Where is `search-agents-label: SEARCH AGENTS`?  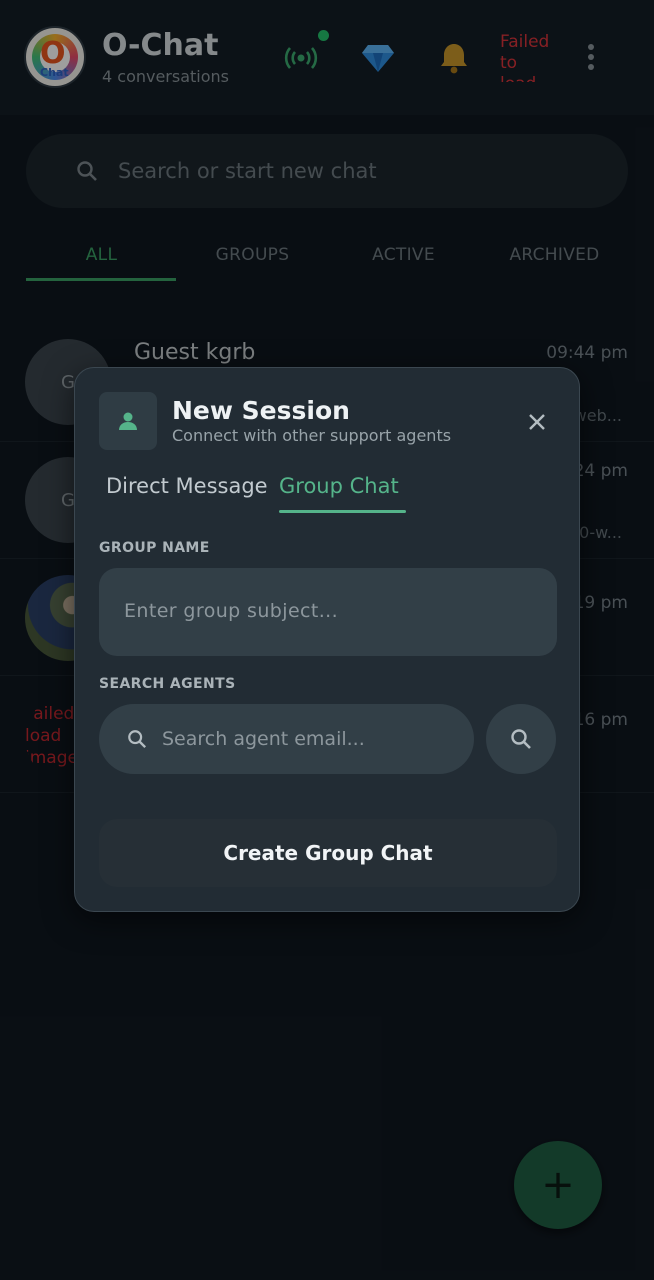
search-agents-label: SEARCH AGENTS is located at coordinates (167, 684).